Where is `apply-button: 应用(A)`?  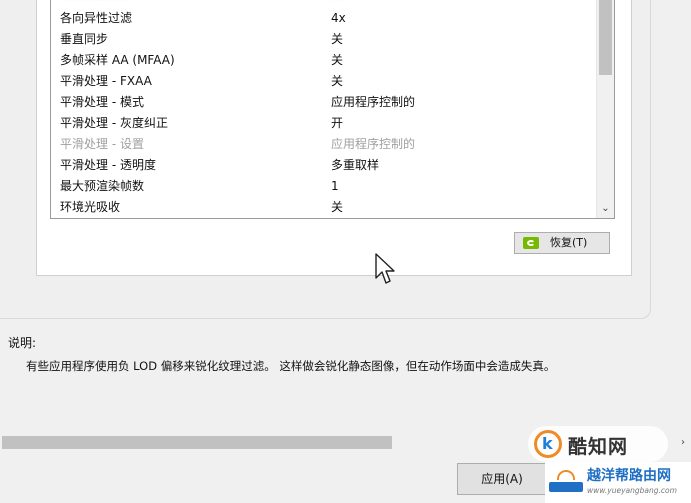 apply-button: 应用(A) is located at coordinates (502, 479).